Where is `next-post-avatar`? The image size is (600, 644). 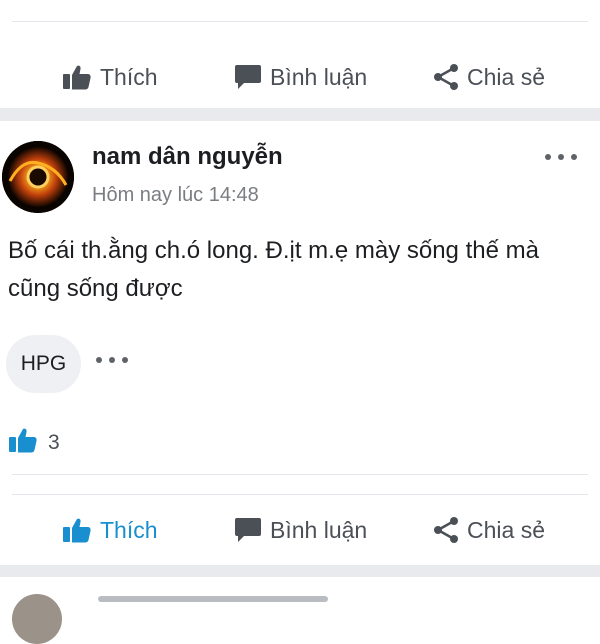 next-post-avatar is located at coordinates (37, 619).